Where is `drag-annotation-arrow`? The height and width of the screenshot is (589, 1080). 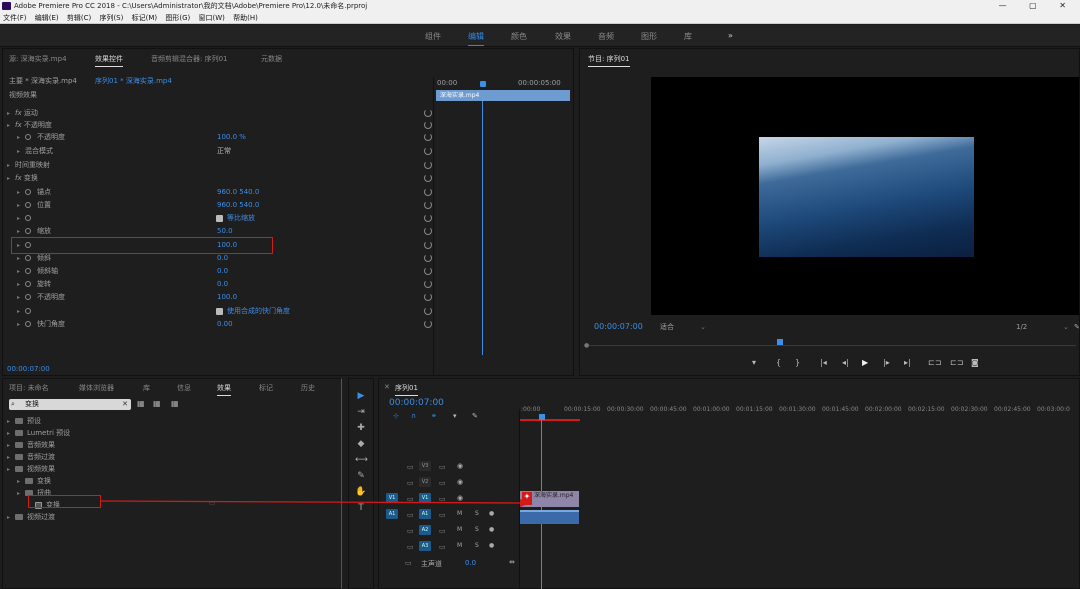 drag-annotation-arrow is located at coordinates (315, 503).